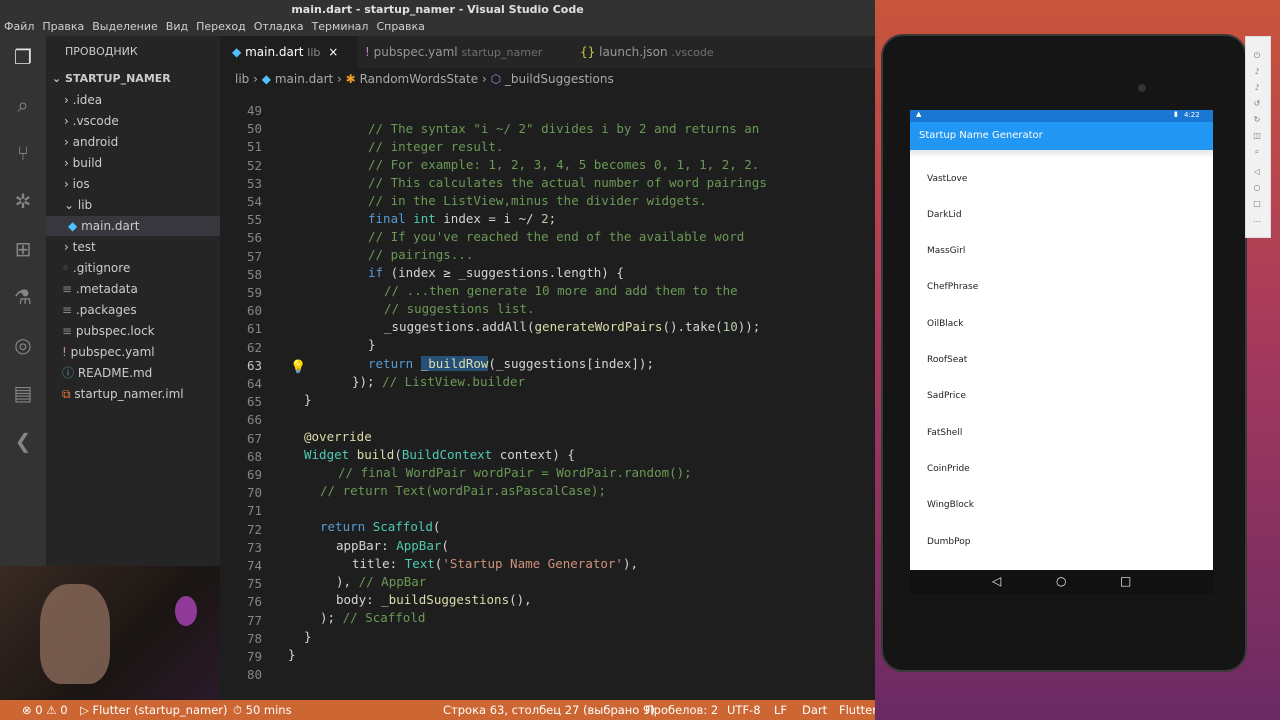  I want to click on zoom-icon: ⌕, so click(1257, 152).